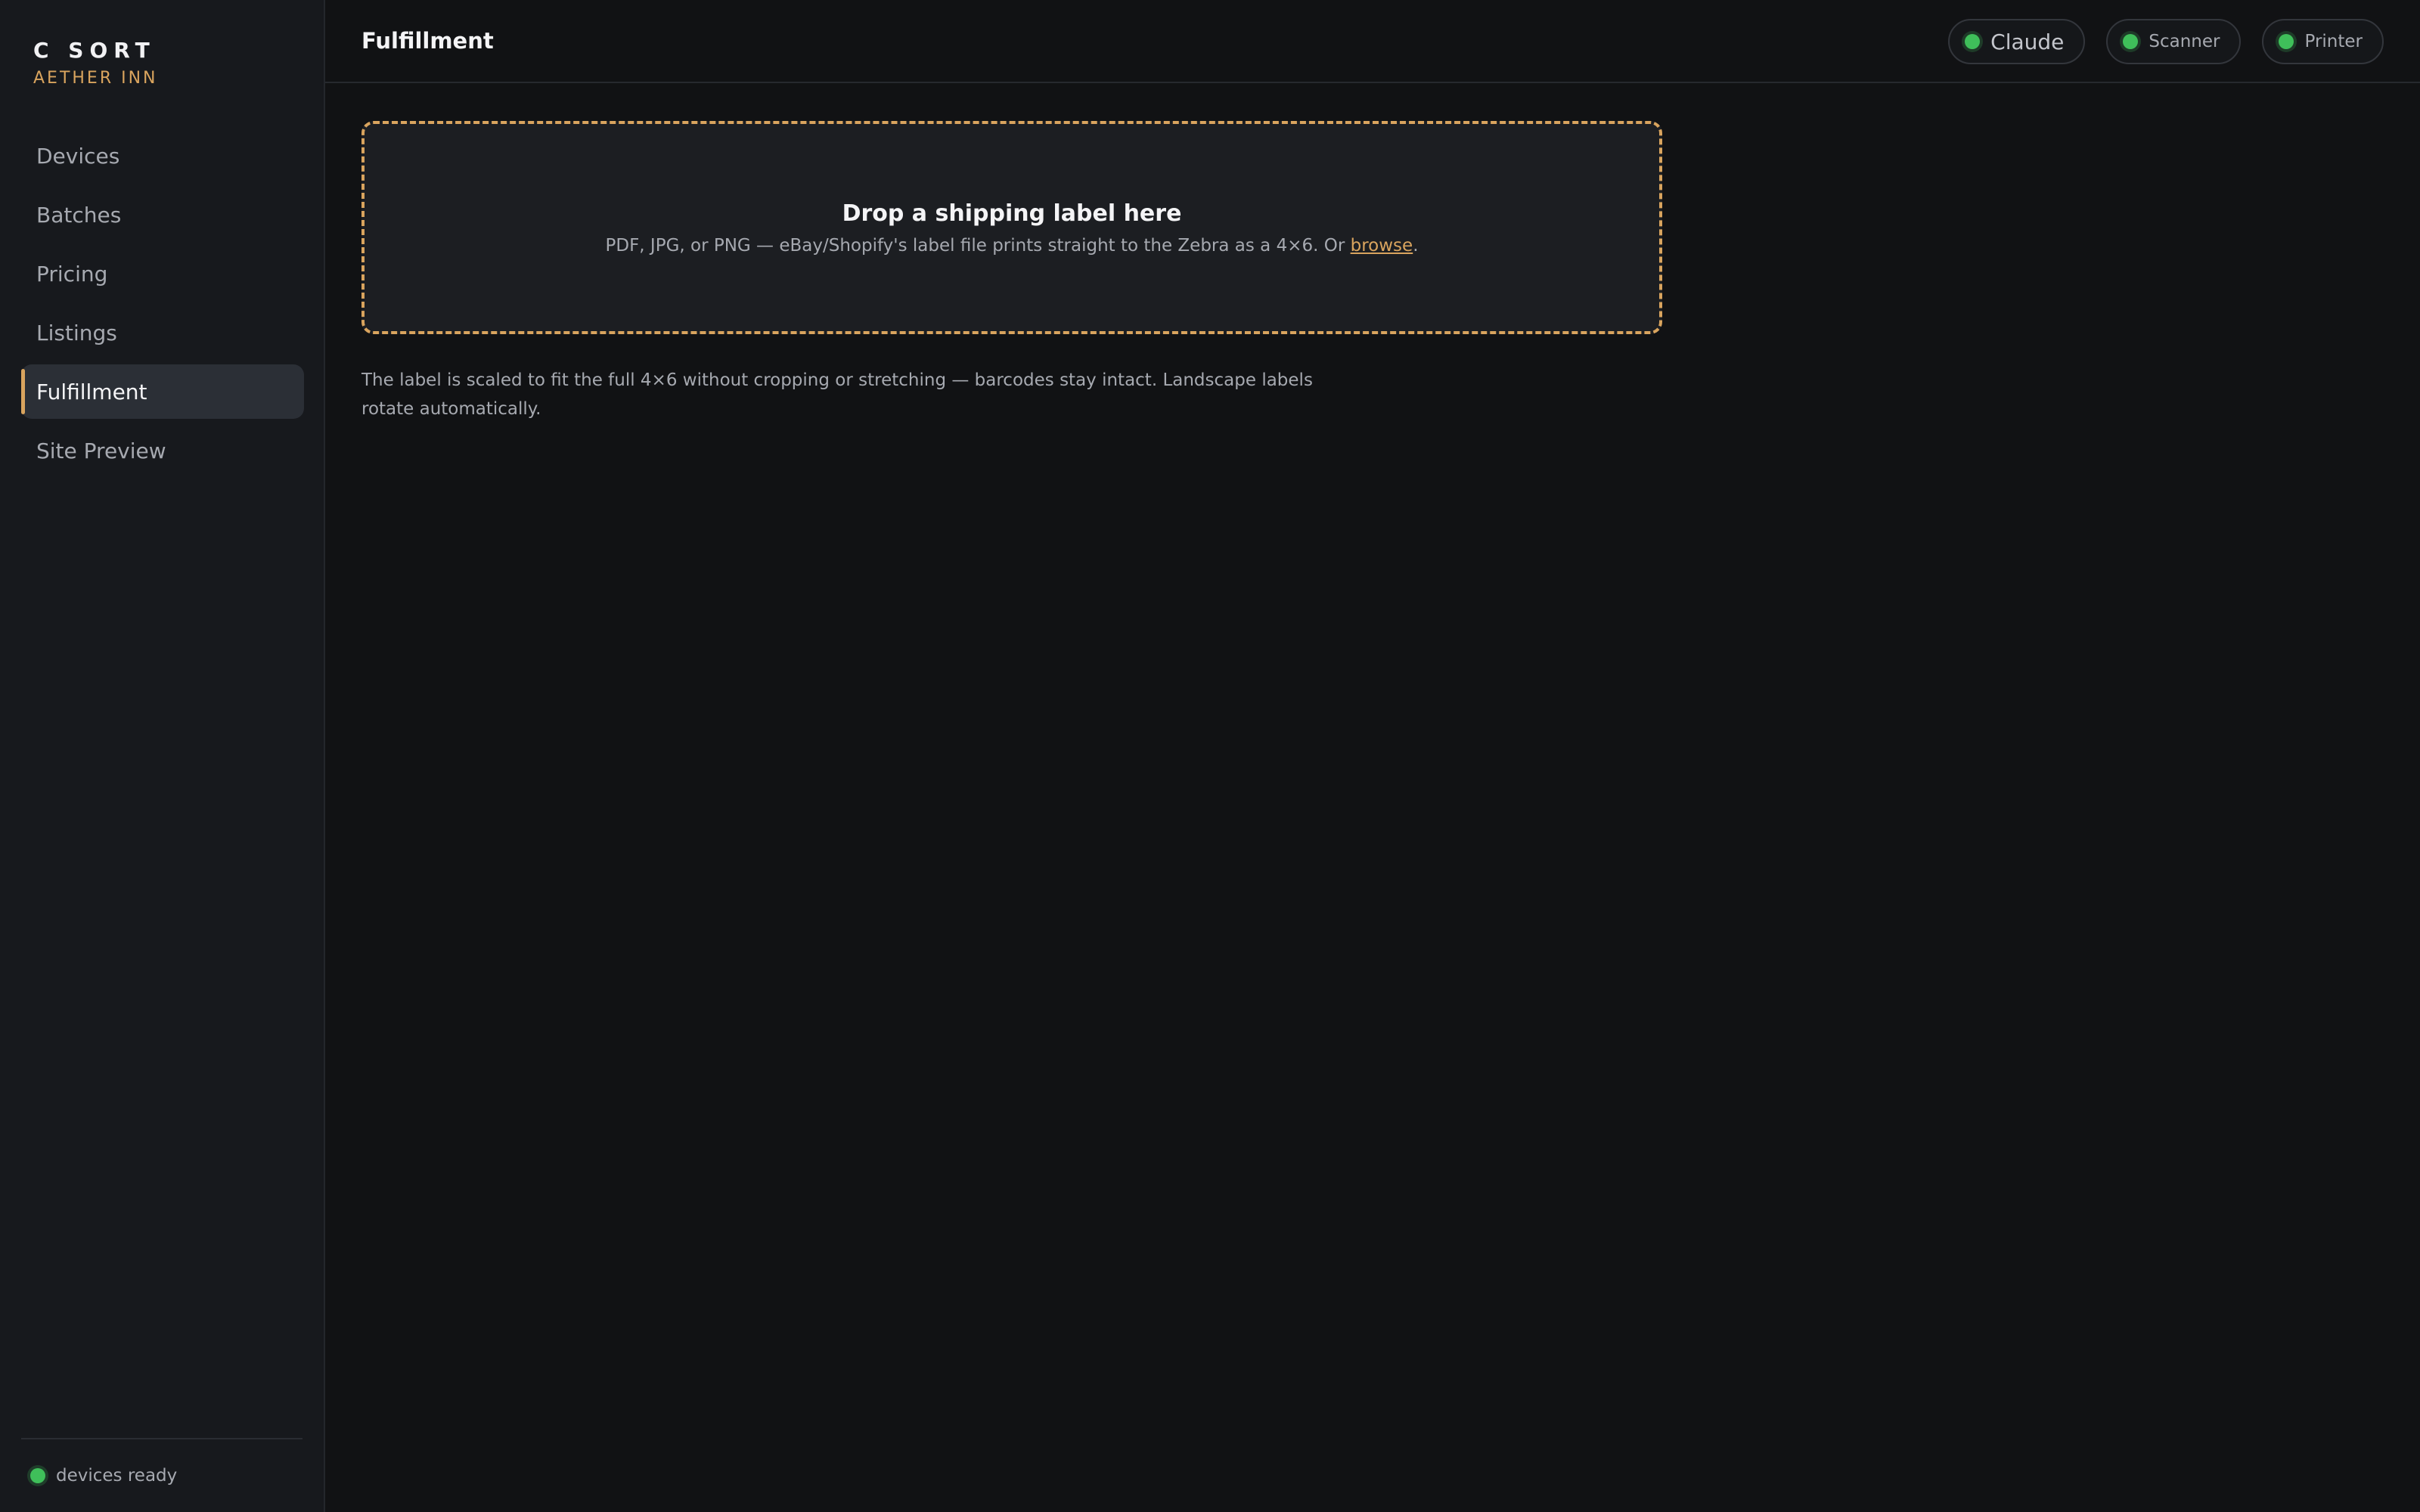 This screenshot has height=1512, width=2420. I want to click on status-pill-label: Scanner, so click(2184, 42).